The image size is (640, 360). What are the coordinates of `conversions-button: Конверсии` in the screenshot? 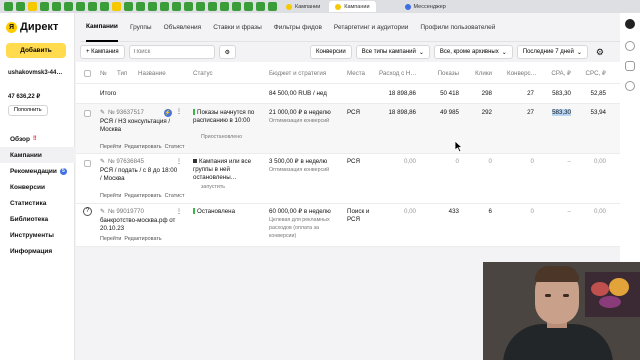 It's located at (331, 52).